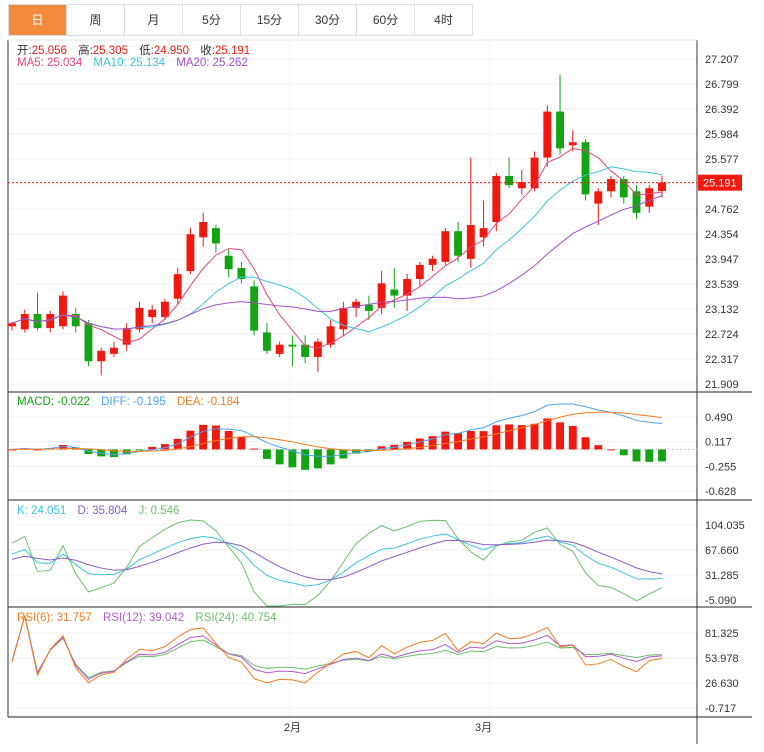  I want to click on macd-axis-tick: 0.117, so click(718, 443).